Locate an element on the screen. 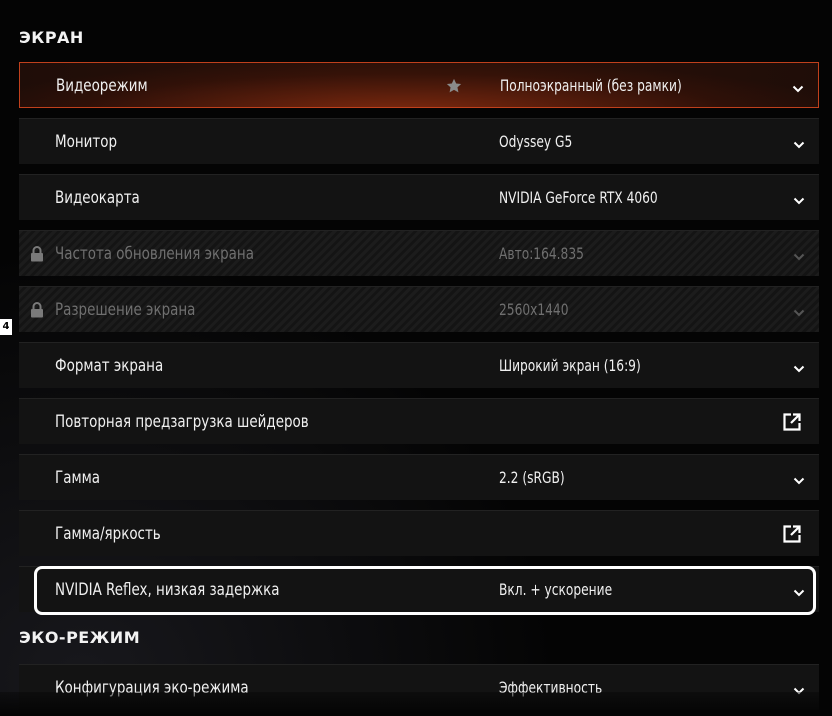 The width and height of the screenshot is (832, 716). setting-label: Частота обновления экрана is located at coordinates (154, 254).